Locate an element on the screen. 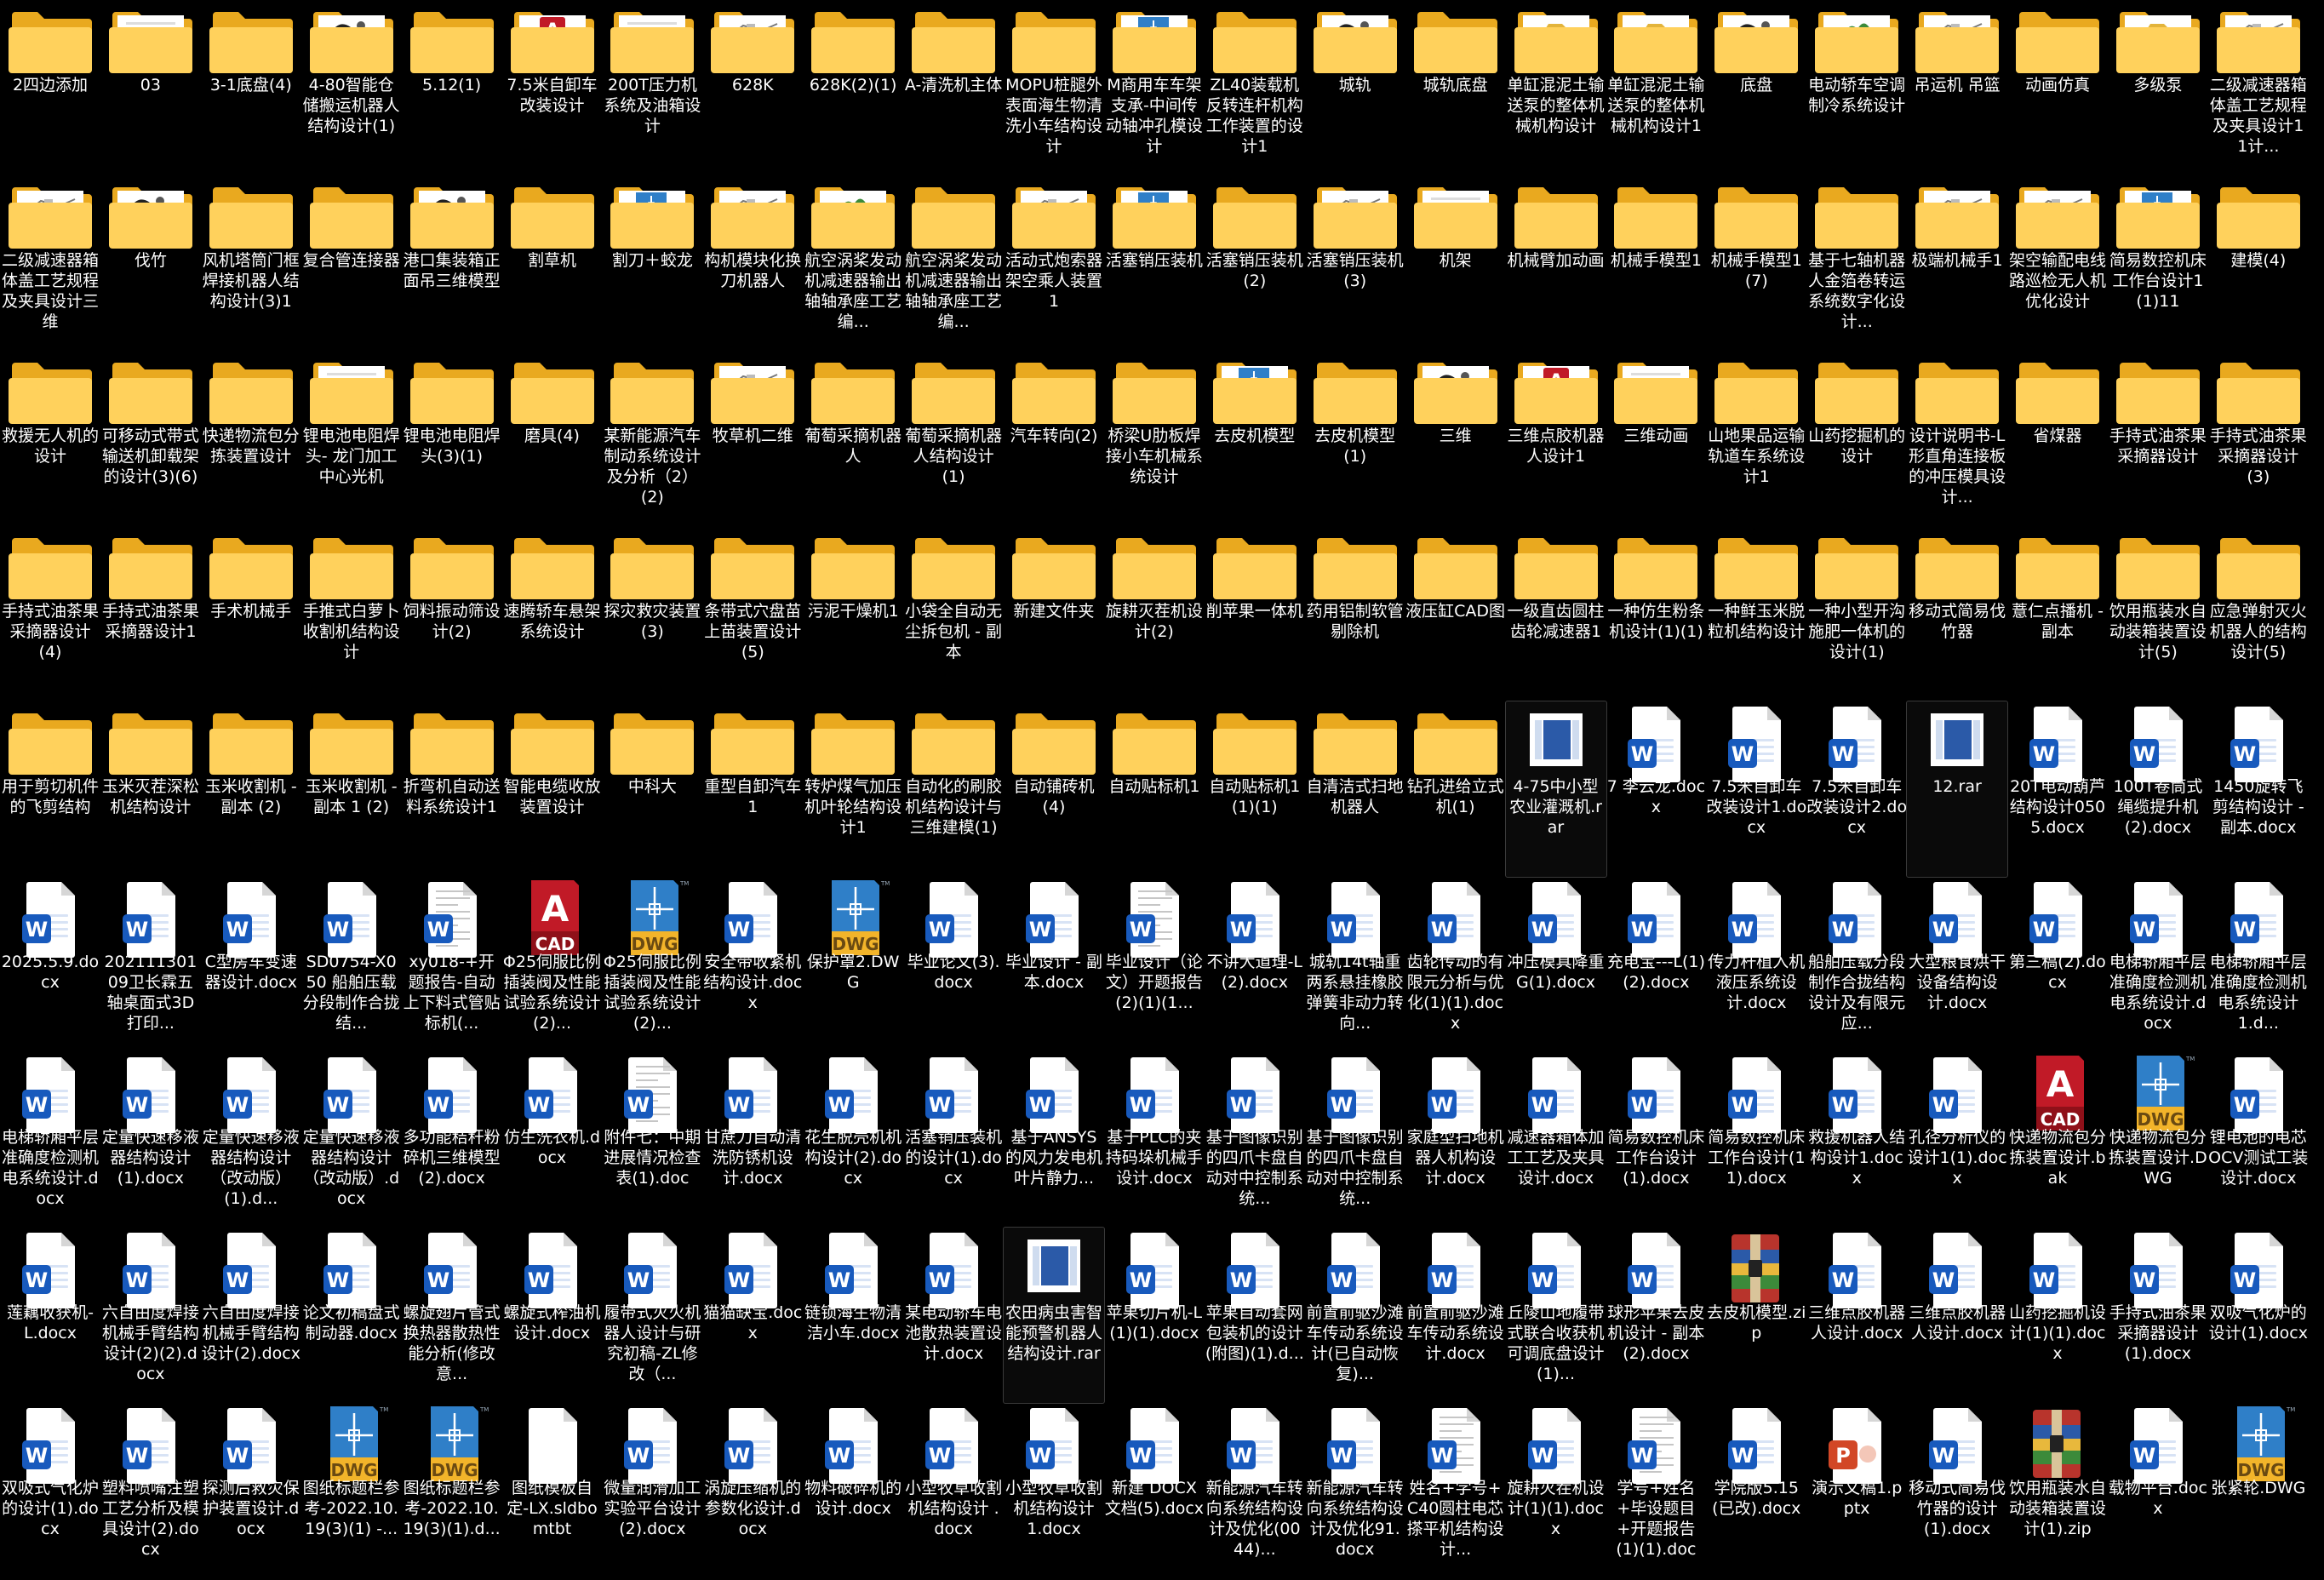 This screenshot has width=2324, height=1580. desktop-item: 薏仁点播机 - 副本 is located at coordinates (2057, 613).